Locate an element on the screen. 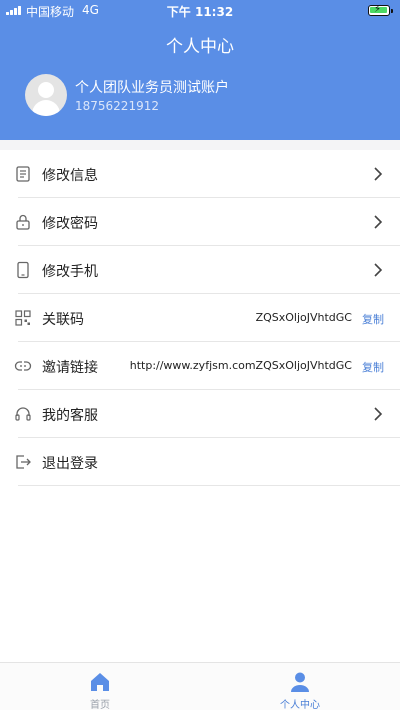  menu-item-label: 关联码 is located at coordinates (63, 320).